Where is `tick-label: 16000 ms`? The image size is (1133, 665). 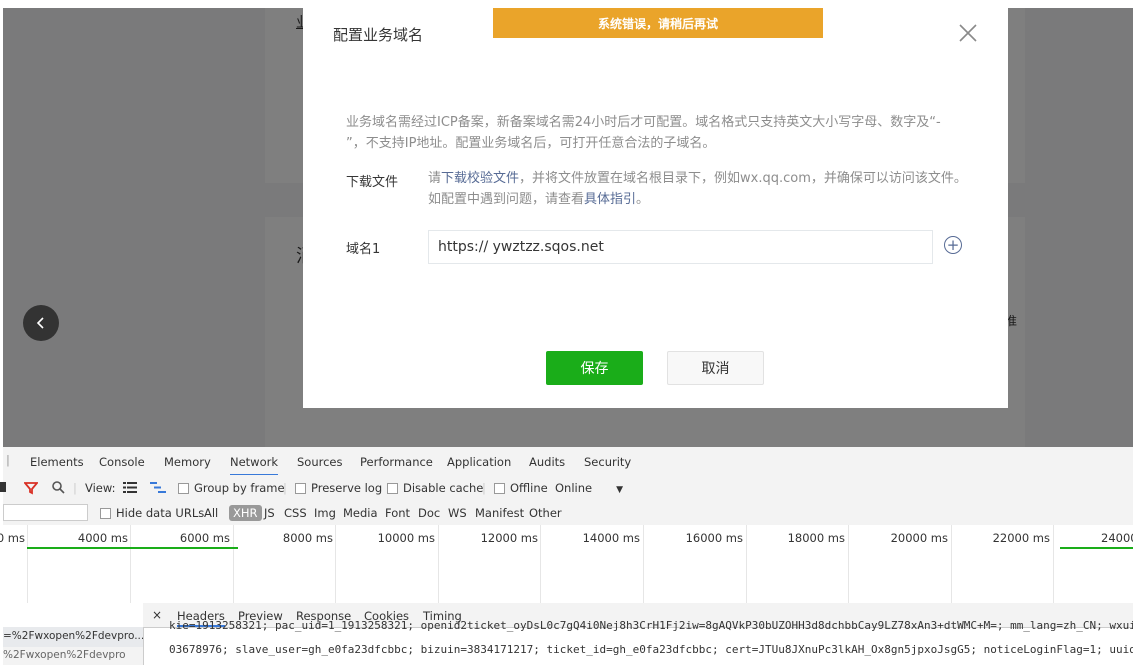
tick-label: 16000 ms is located at coordinates (714, 538).